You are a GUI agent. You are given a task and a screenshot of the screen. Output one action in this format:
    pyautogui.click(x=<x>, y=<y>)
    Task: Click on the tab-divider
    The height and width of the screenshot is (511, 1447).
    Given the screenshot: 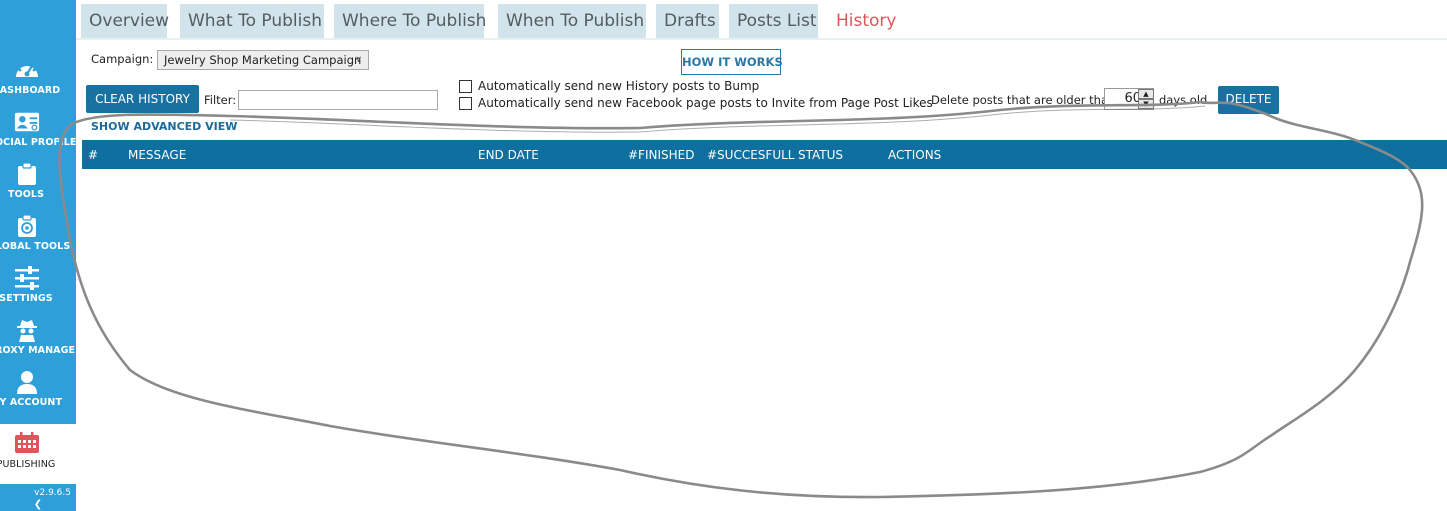 What is the action you would take?
    pyautogui.click(x=761, y=39)
    